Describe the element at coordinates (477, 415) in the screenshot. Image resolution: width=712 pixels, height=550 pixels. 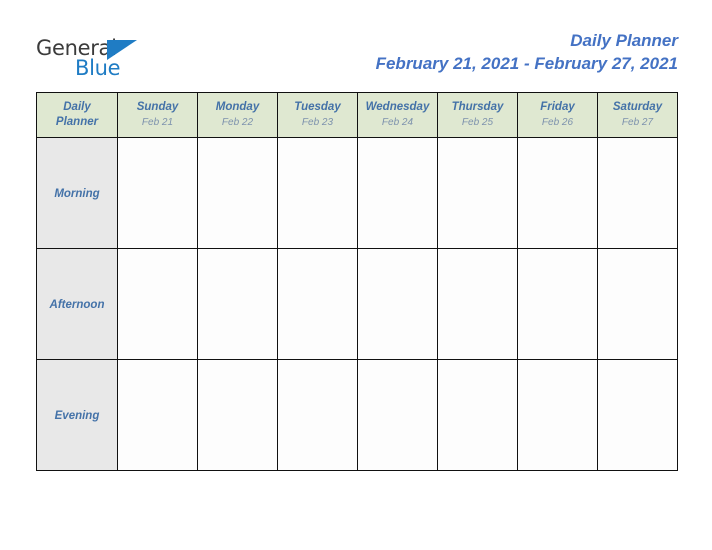
I see `planner-cell-evening-thursday` at that location.